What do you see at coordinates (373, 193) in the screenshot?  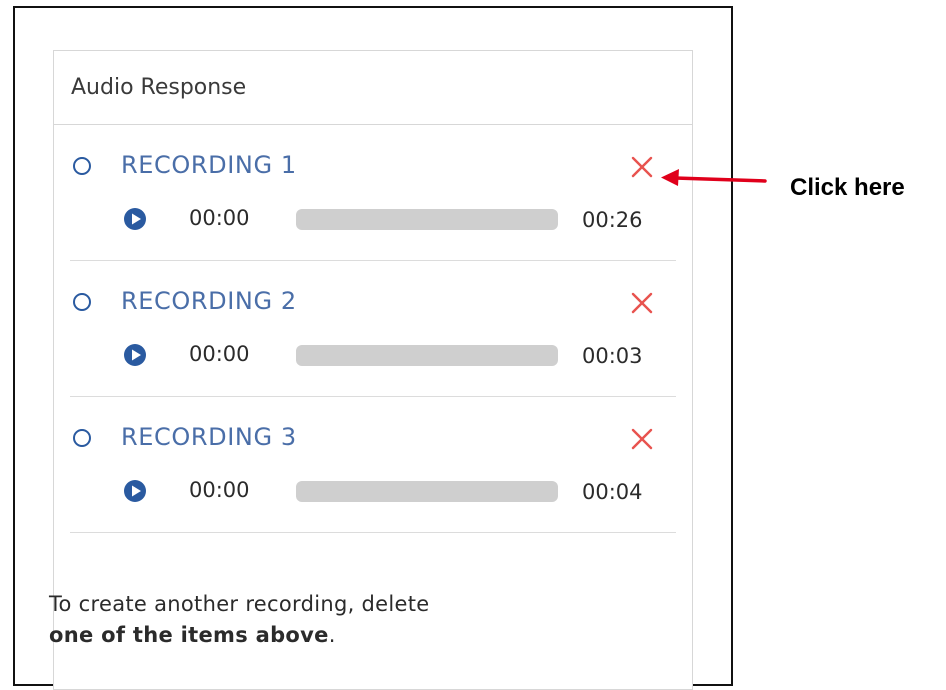 I see `recording-item-1: RECORDING 1 00:00 00:26` at bounding box center [373, 193].